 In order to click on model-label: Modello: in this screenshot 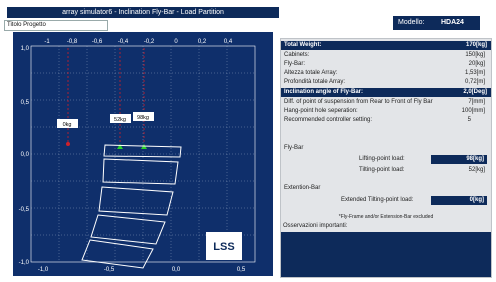, I will do `click(411, 22)`.